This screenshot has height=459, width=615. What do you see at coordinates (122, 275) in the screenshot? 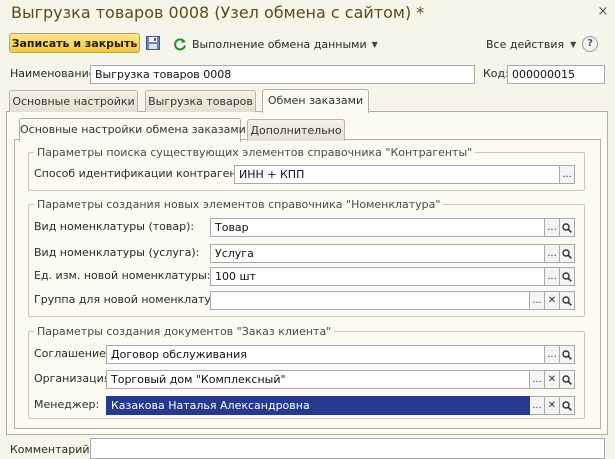
I see `nomenclature-unit-label: Ед. изм. новой номенклатуры:` at bounding box center [122, 275].